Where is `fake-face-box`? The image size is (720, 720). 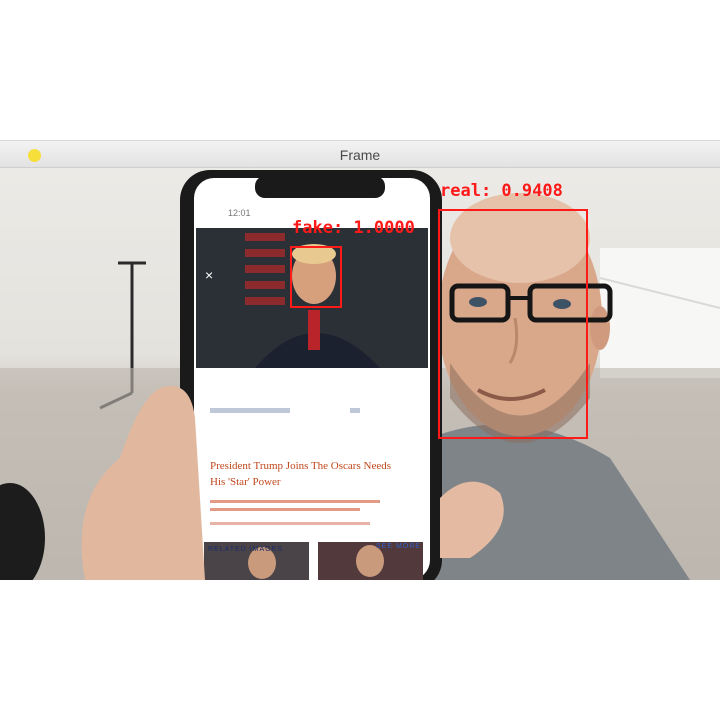
fake-face-box is located at coordinates (316, 277).